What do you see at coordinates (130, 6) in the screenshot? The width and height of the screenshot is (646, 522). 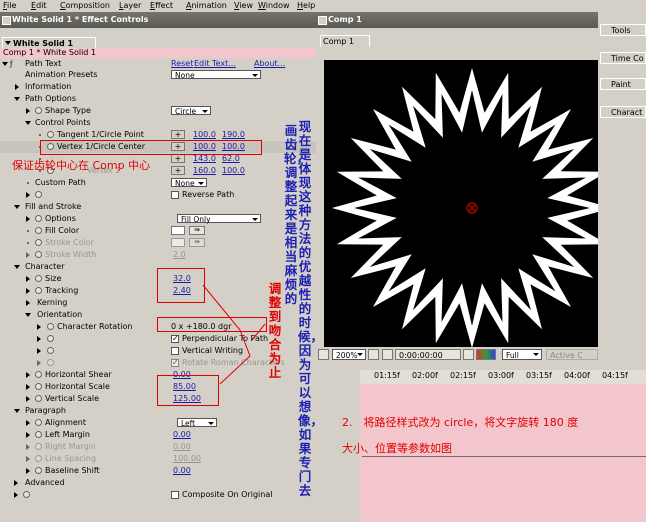 I see `menu-layer: Layer` at bounding box center [130, 6].